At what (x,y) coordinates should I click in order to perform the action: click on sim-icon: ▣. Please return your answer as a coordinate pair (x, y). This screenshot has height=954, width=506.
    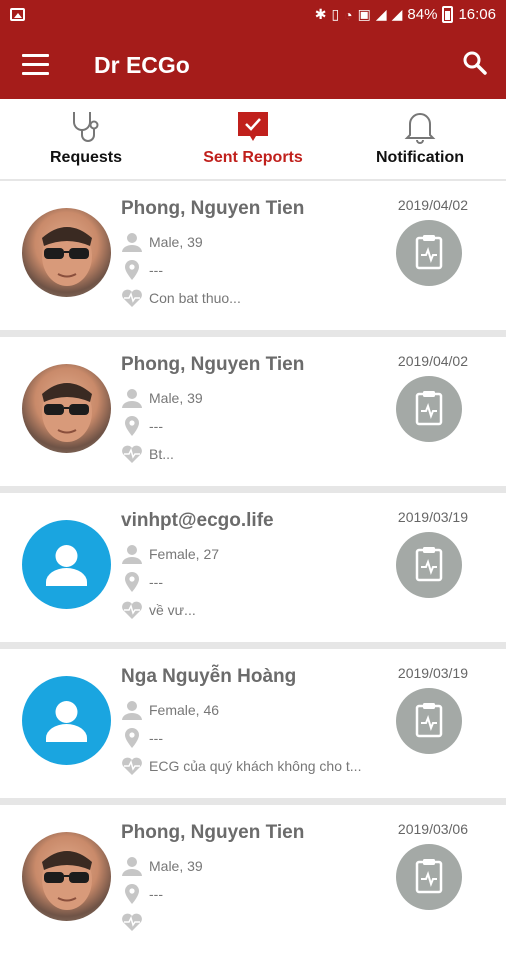
    Looking at the image, I should click on (364, 14).